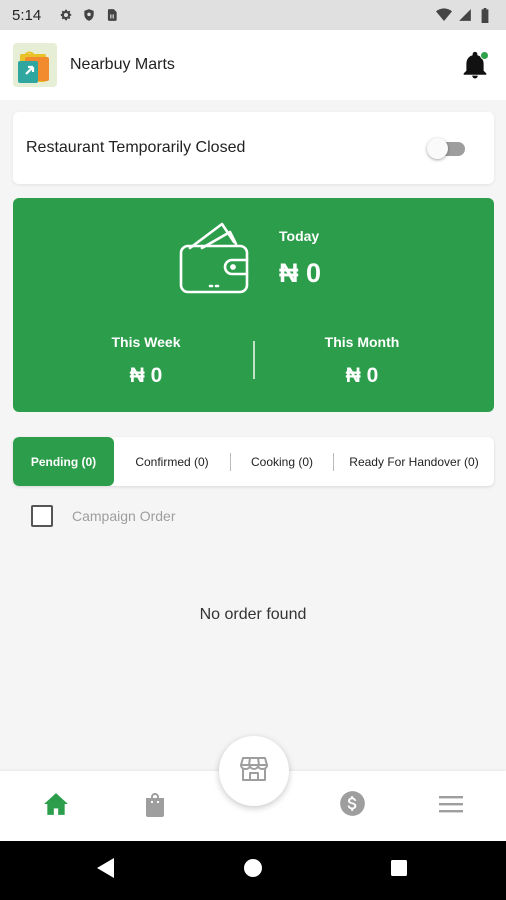 This screenshot has height=900, width=506. I want to click on bell-icon, so click(475, 67).